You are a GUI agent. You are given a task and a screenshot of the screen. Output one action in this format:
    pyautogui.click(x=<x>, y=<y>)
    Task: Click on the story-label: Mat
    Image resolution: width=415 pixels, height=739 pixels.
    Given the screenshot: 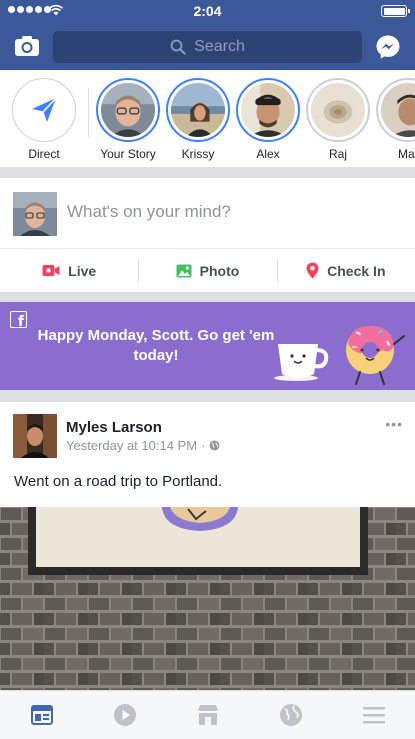 What is the action you would take?
    pyautogui.click(x=406, y=154)
    